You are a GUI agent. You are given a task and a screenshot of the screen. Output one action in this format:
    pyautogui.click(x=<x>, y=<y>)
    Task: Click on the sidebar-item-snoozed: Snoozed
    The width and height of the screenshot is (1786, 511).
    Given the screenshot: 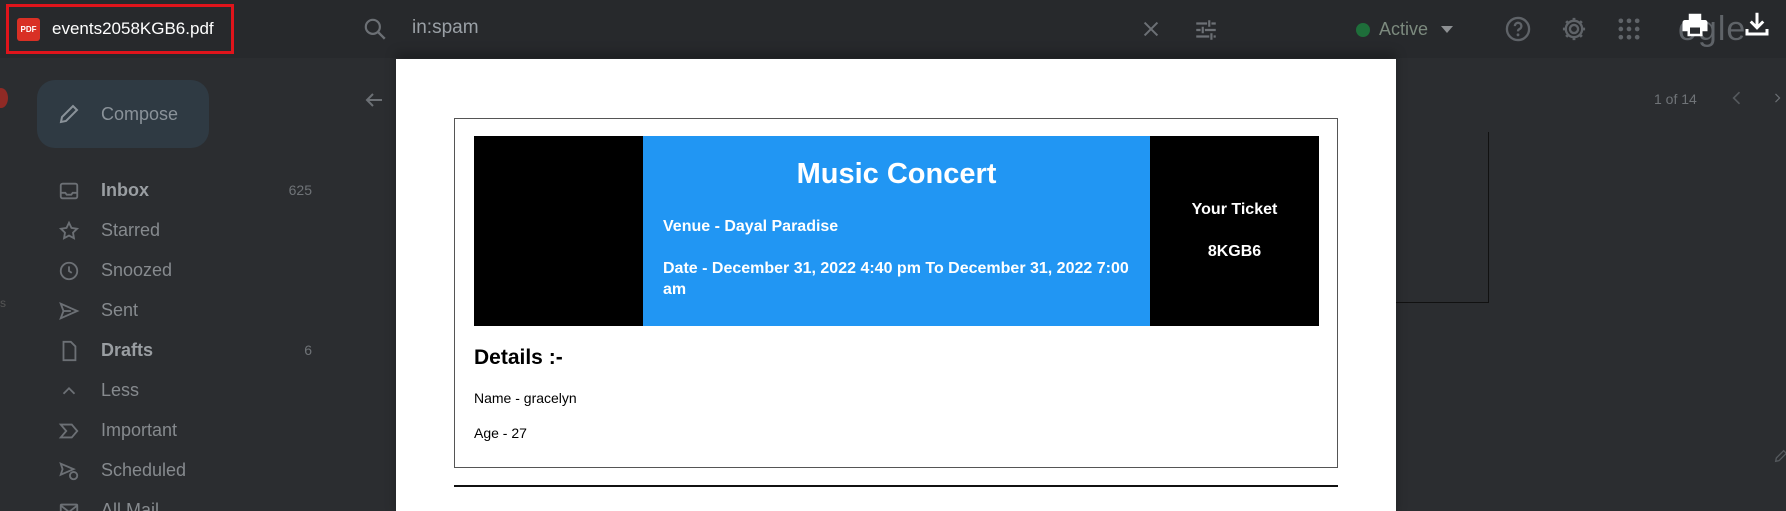 What is the action you would take?
    pyautogui.click(x=165, y=270)
    